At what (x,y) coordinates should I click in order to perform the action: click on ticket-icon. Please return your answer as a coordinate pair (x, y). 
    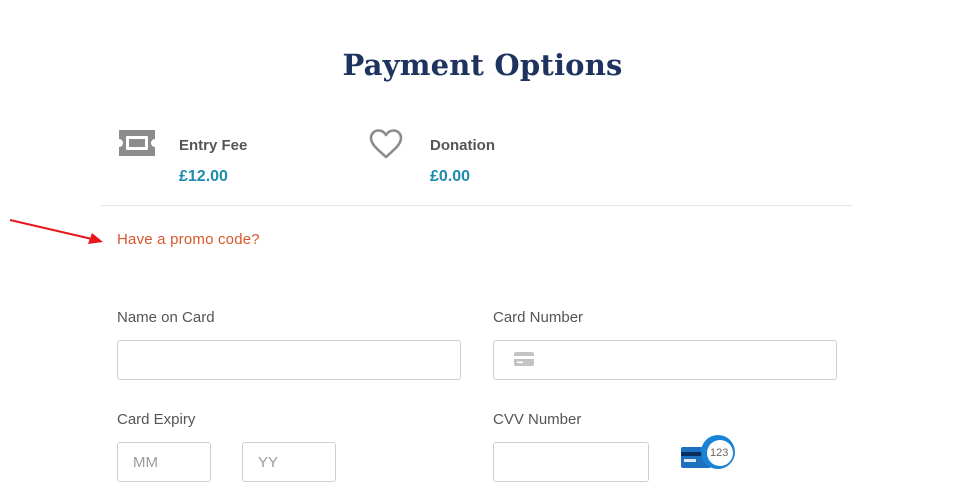
    Looking at the image, I should click on (137, 143).